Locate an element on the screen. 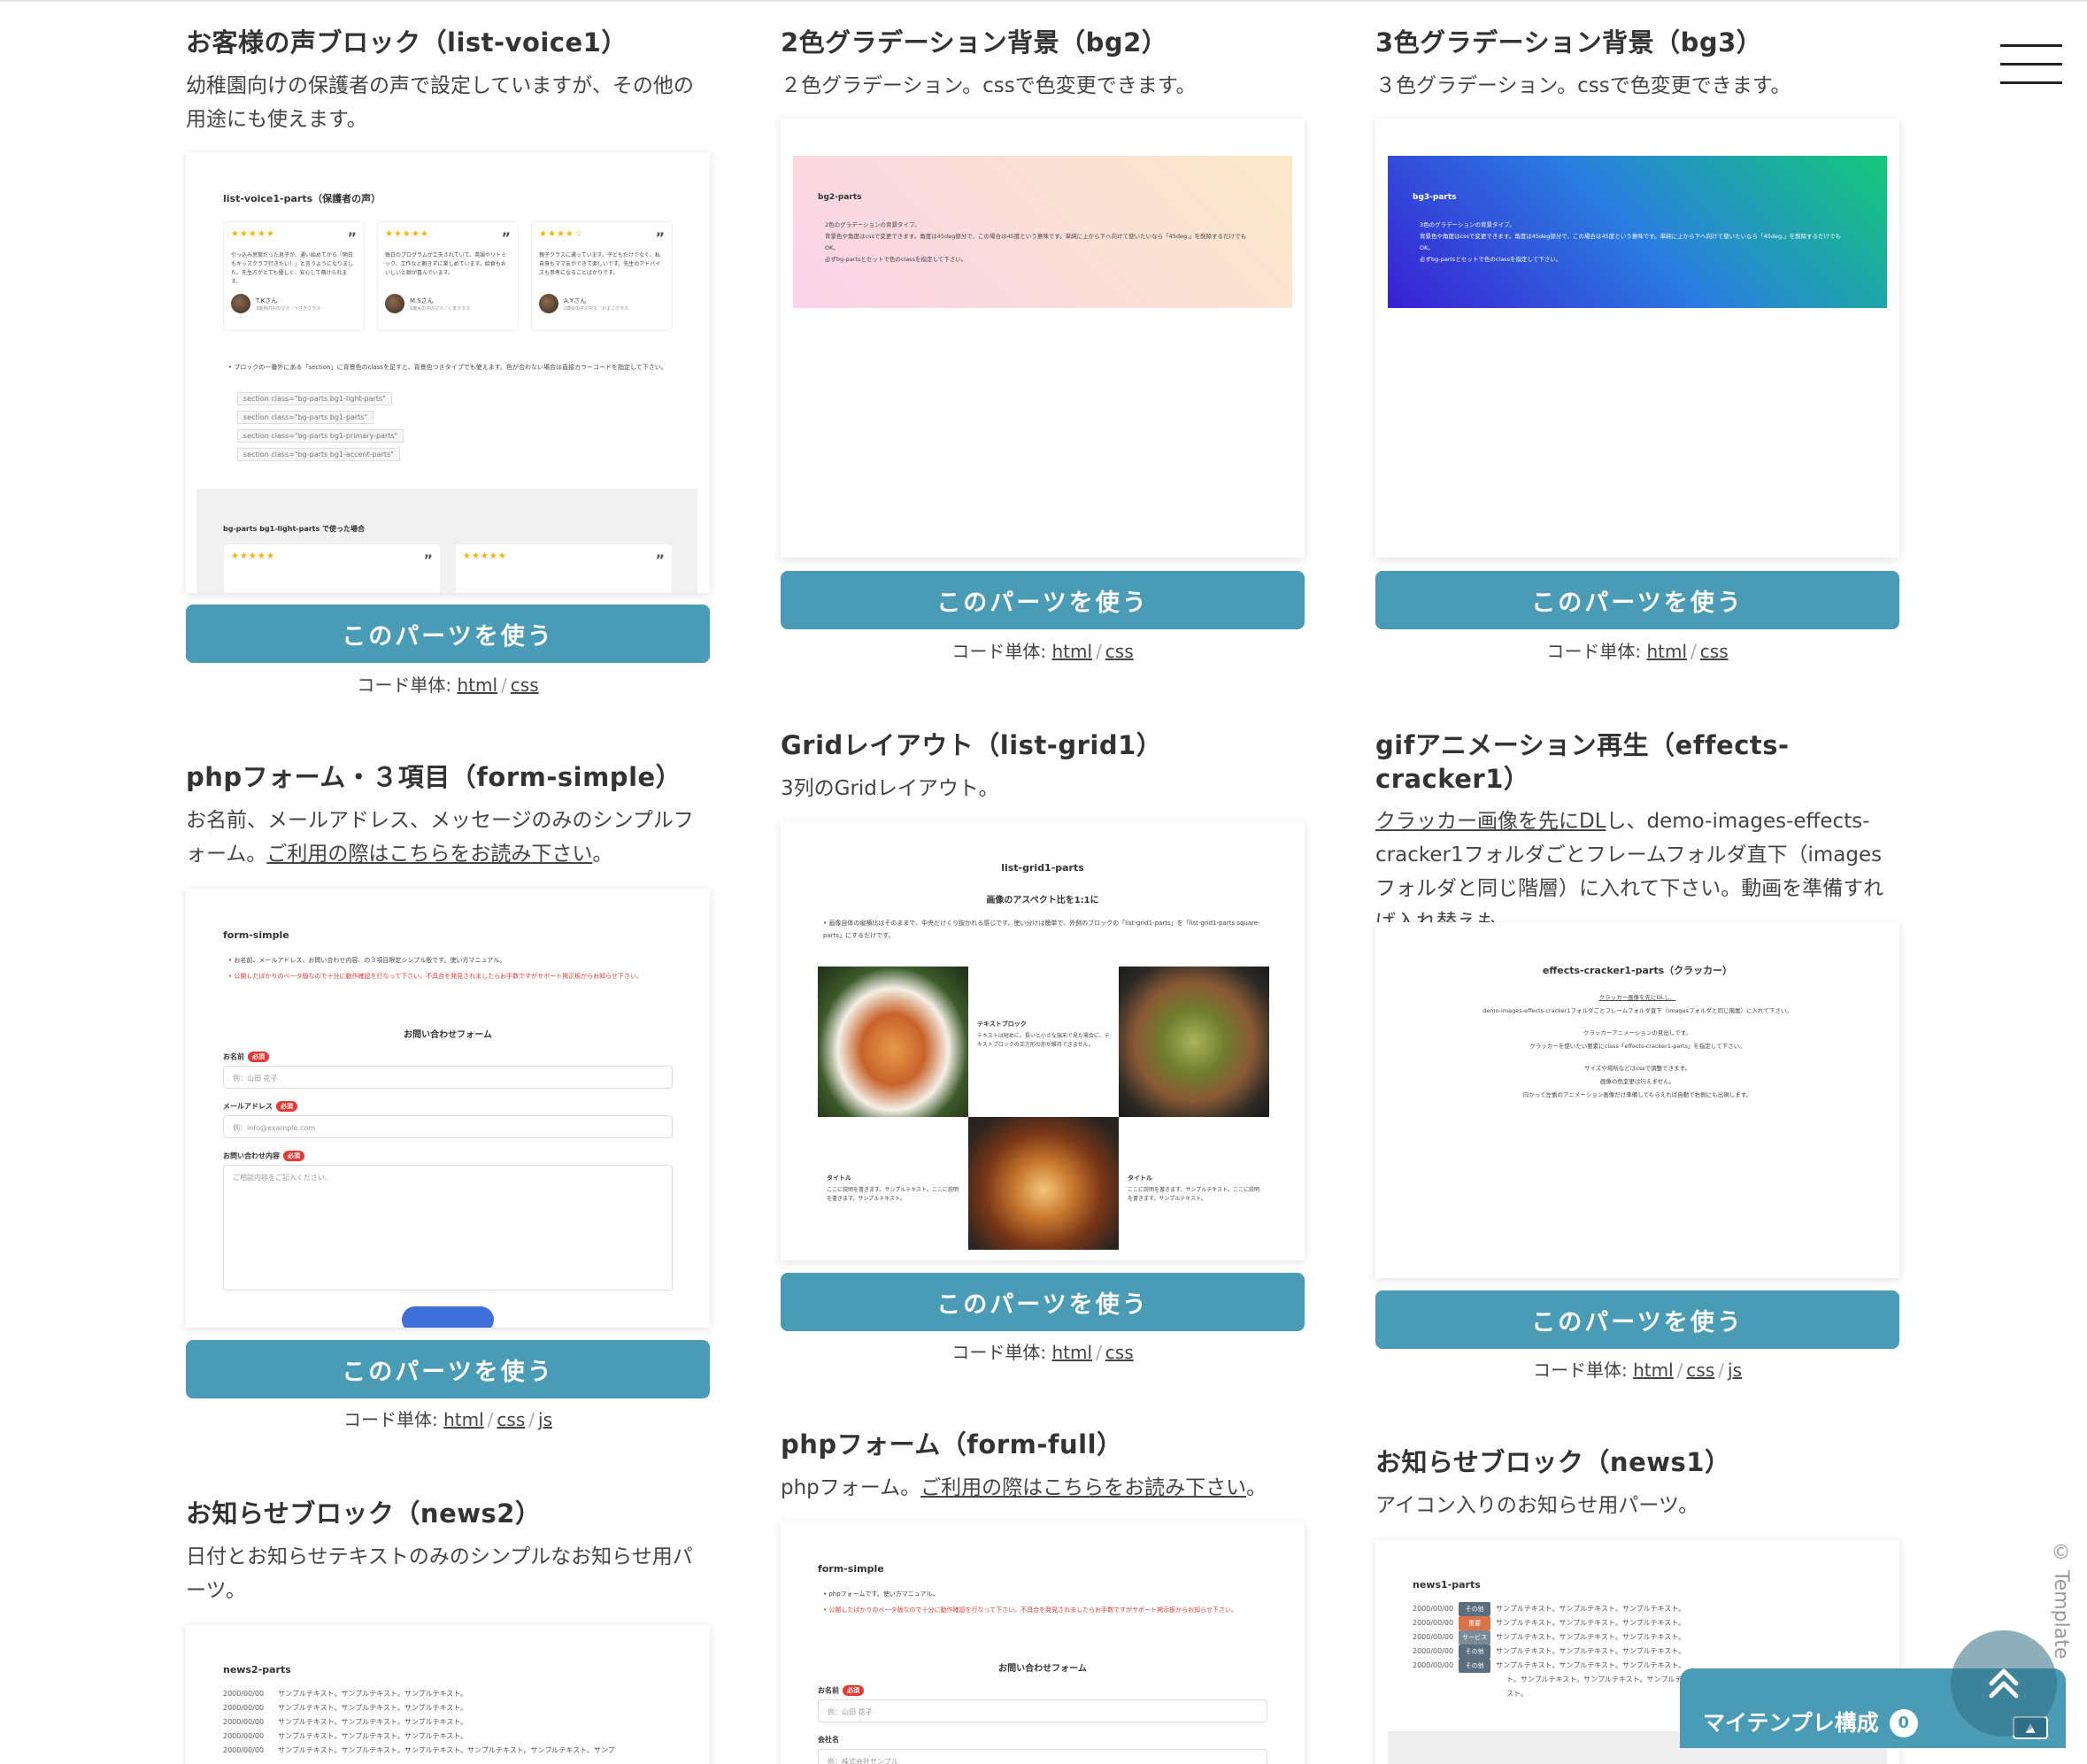 This screenshot has height=1764, width=2087. form-title: お問い合わせフォーム is located at coordinates (1042, 1669).